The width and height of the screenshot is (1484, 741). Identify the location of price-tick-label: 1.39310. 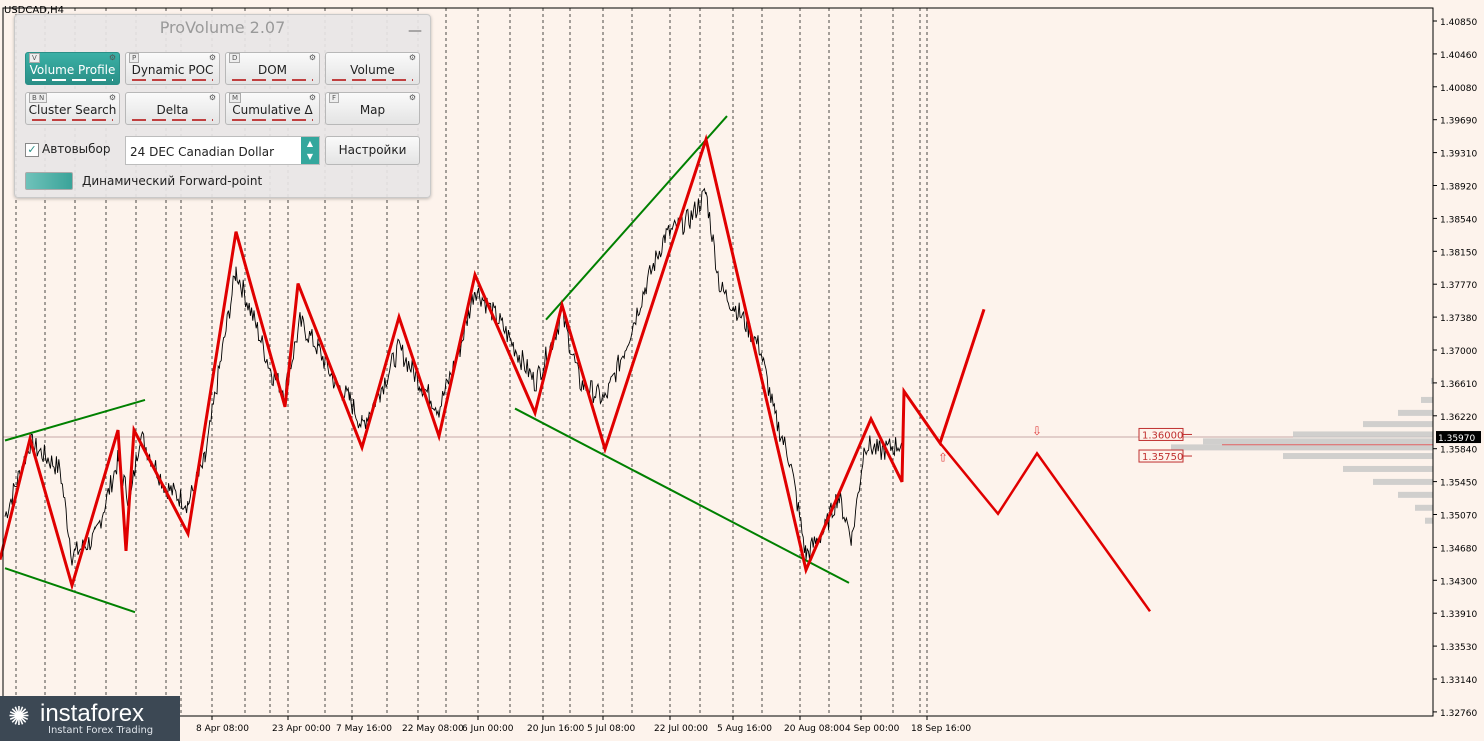
(1458, 155).